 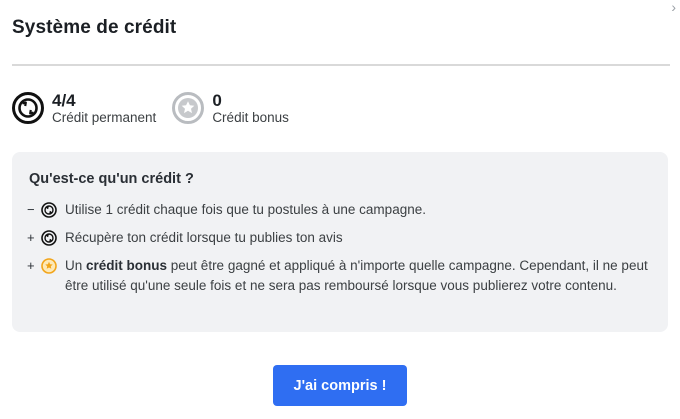 What do you see at coordinates (111, 179) in the screenshot?
I see `info-title: Qu'est-ce qu'un crédit ?` at bounding box center [111, 179].